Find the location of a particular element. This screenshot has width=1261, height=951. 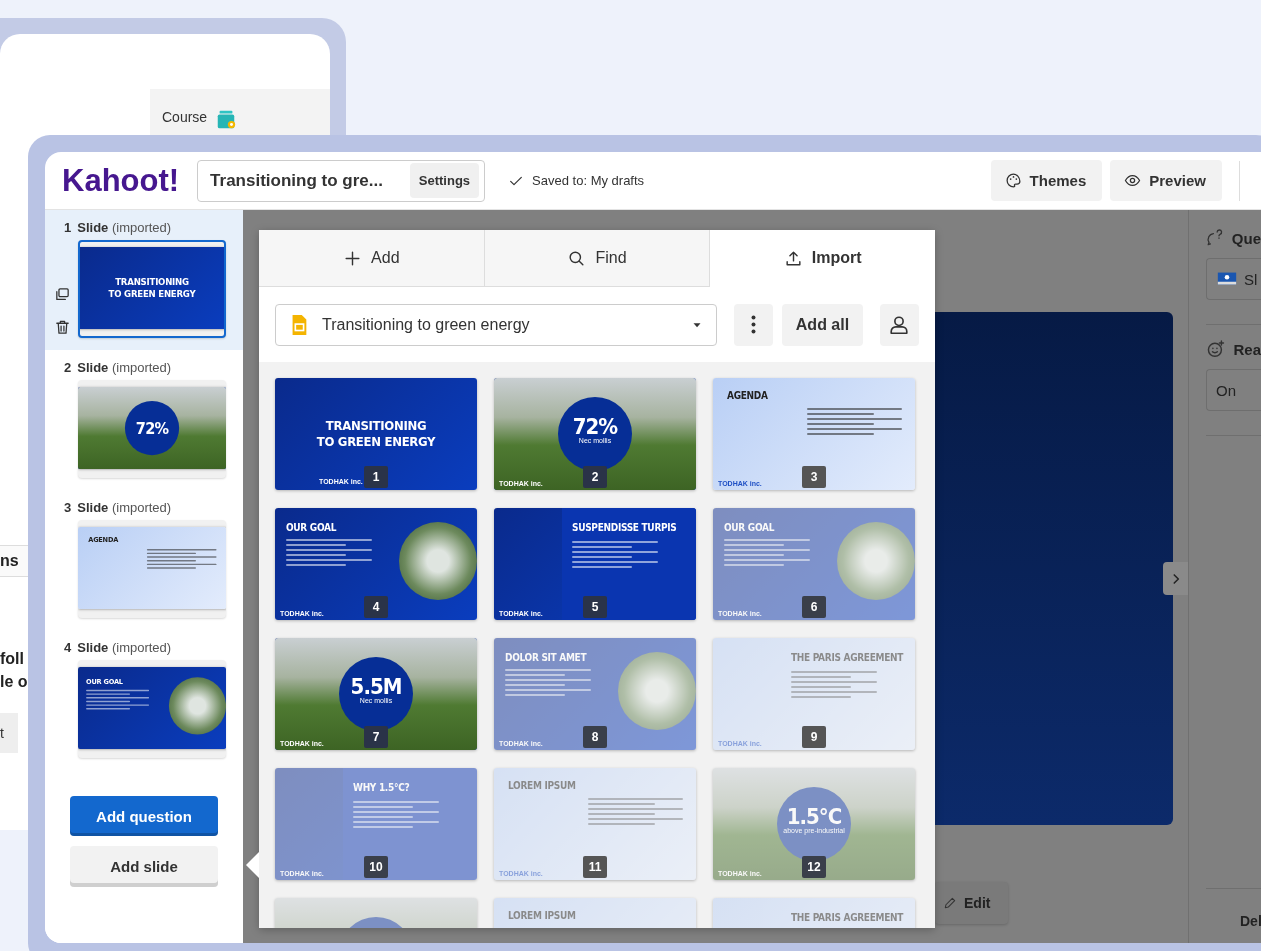

pencil-icon is located at coordinates (950, 903).